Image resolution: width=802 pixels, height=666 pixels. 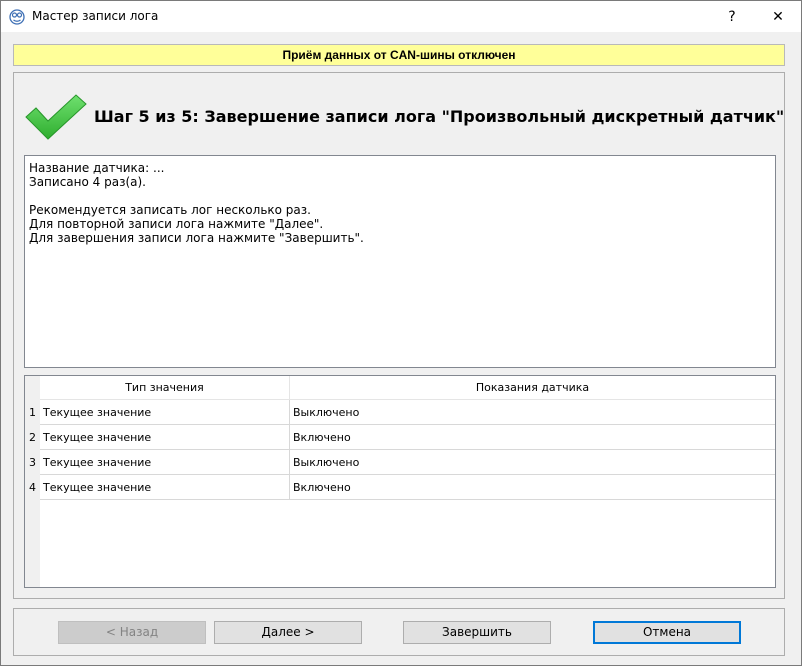 What do you see at coordinates (399, 632) in the screenshot?
I see `button-bar: < Назад Далее > Завершить Отмена` at bounding box center [399, 632].